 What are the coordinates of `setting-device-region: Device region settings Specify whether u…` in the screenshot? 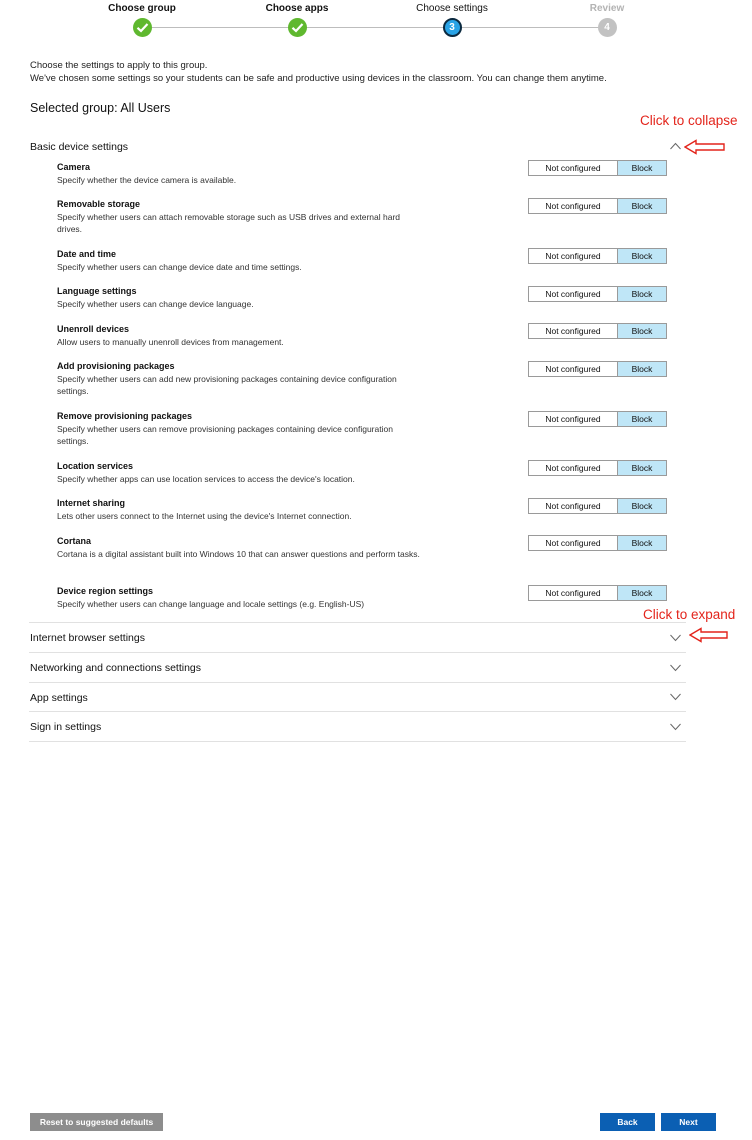 It's located at (247, 598).